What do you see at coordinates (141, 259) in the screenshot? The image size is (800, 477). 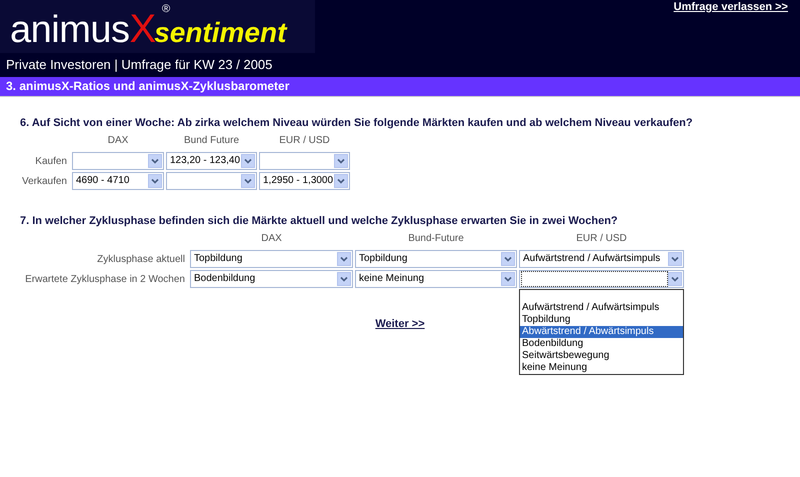 I see `row-label: Zyklusphase aktuell` at bounding box center [141, 259].